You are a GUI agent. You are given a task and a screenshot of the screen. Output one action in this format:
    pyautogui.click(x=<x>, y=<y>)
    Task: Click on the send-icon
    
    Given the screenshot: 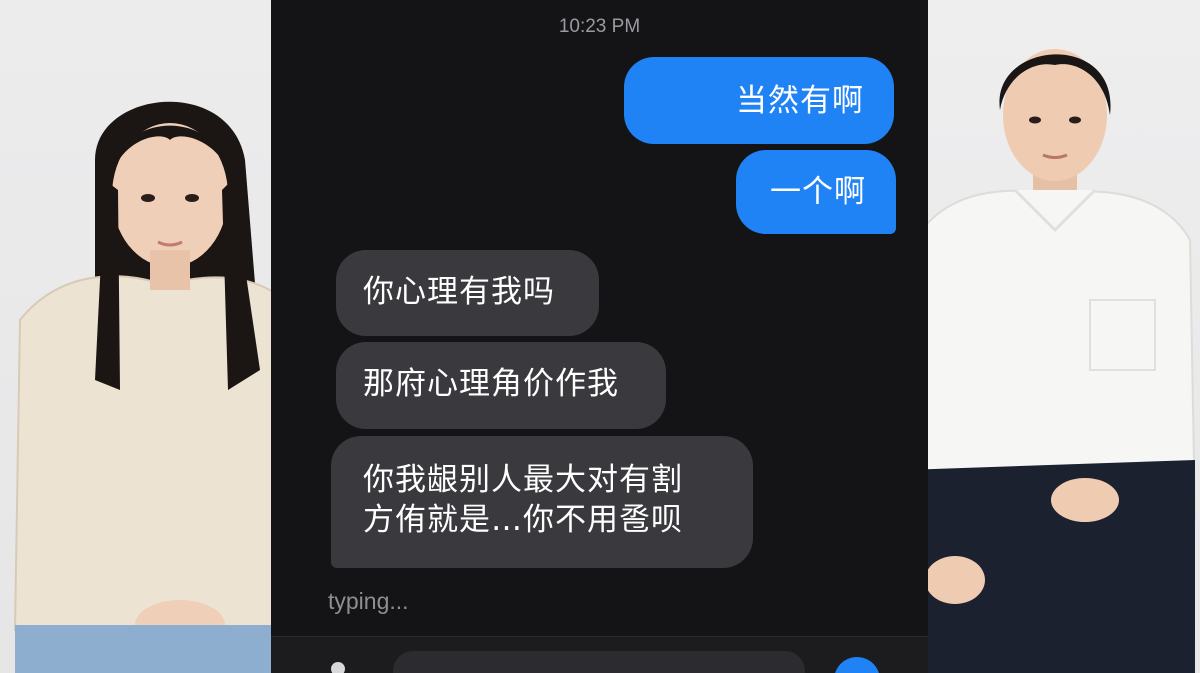 What is the action you would take?
    pyautogui.click(x=857, y=665)
    